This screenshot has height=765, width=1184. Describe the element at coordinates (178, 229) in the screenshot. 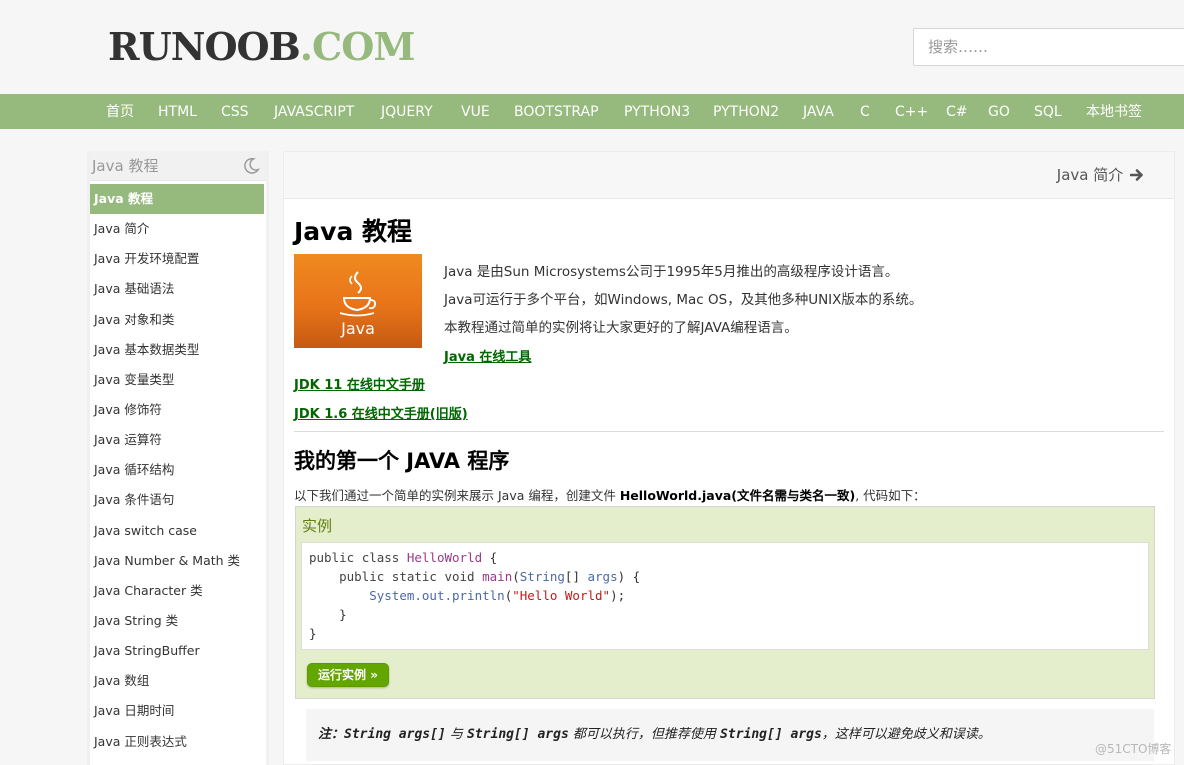

I see `sidebar-item: Java 简介` at that location.